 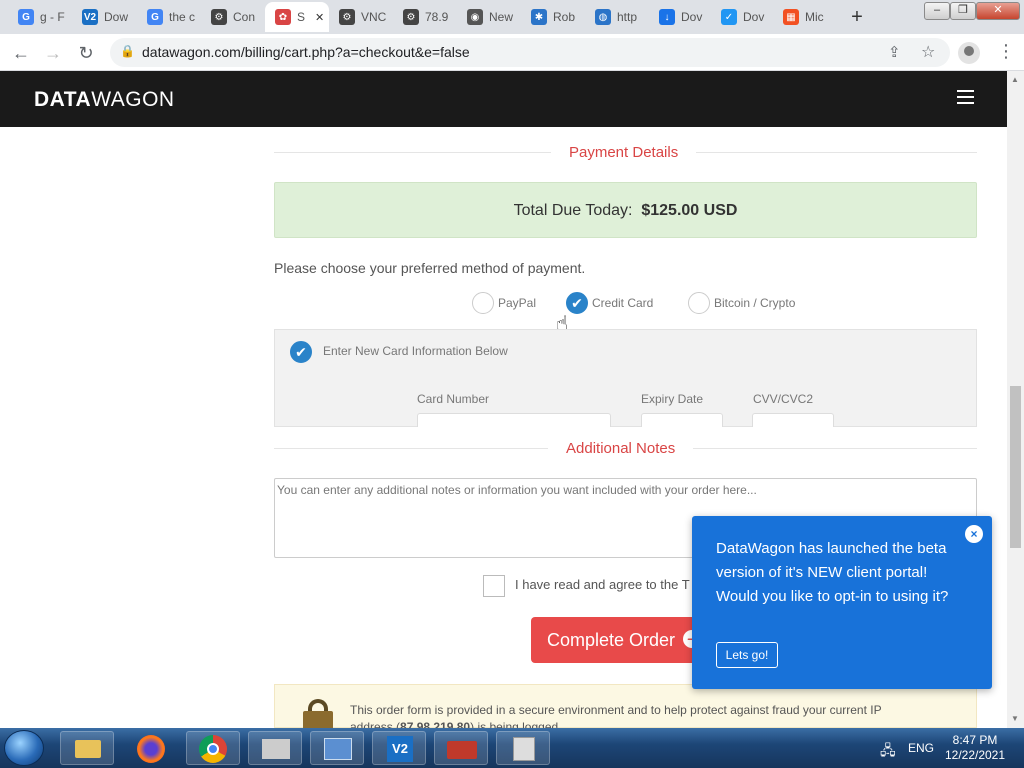 I want to click on browser-tab: ⚙ Con, so click(x=232, y=17).